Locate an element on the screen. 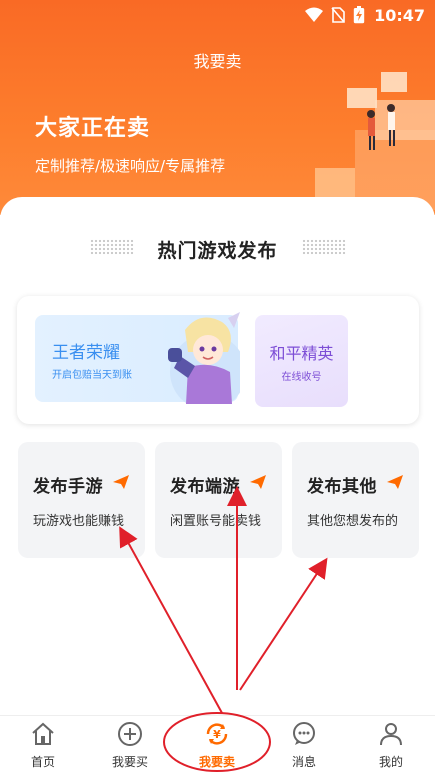 The width and height of the screenshot is (435, 775). nav-label: 首页 is located at coordinates (42, 762).